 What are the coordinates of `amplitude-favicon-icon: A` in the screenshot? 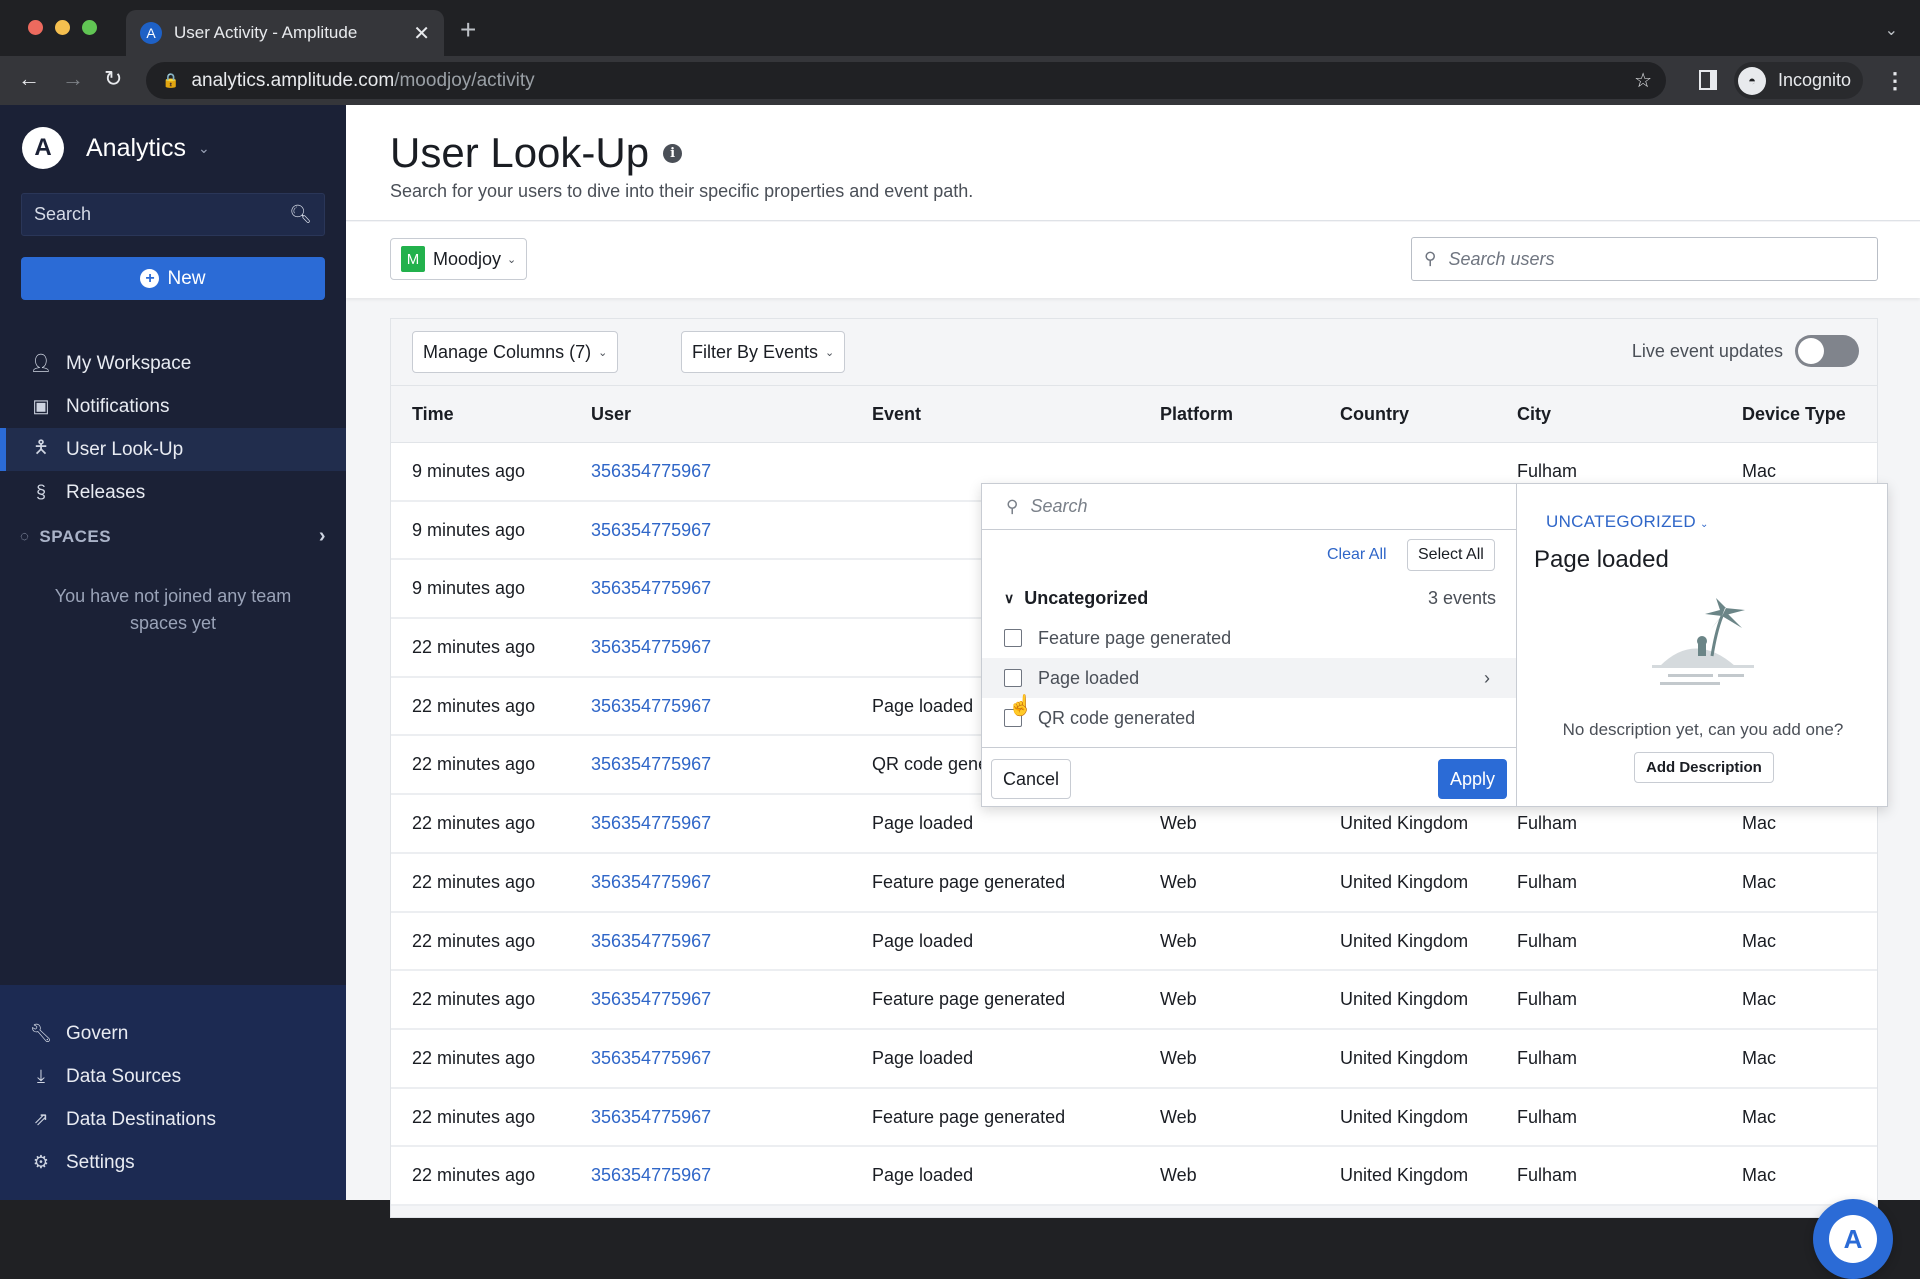 It's located at (151, 33).